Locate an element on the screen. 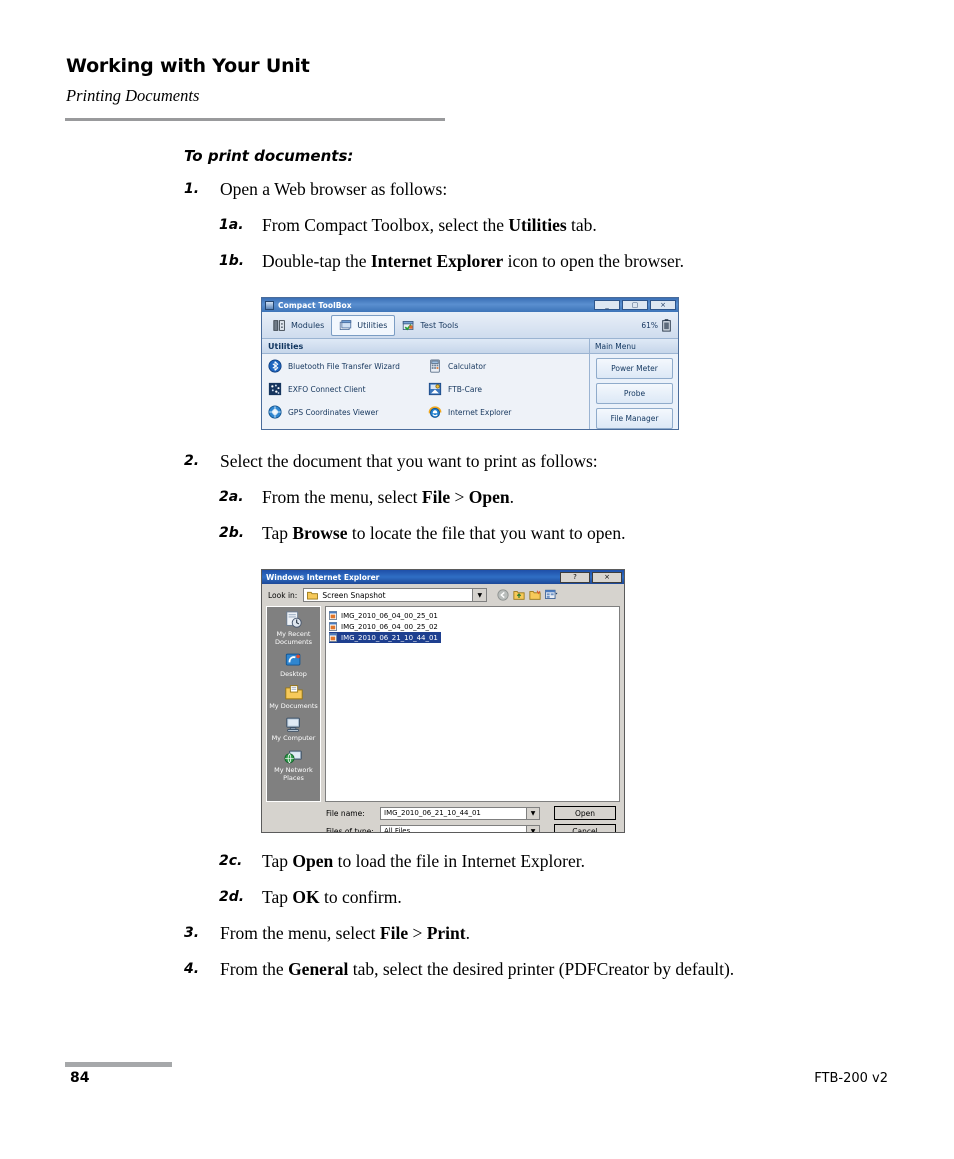  test-tools-icon is located at coordinates (408, 325).